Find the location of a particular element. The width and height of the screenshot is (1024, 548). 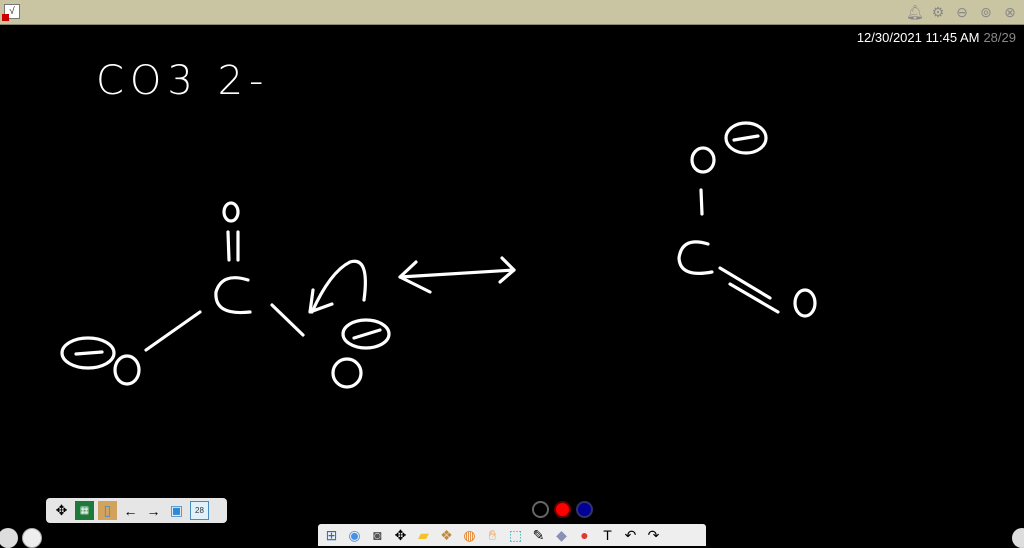

gear-icon: ⚙ is located at coordinates (938, 12).